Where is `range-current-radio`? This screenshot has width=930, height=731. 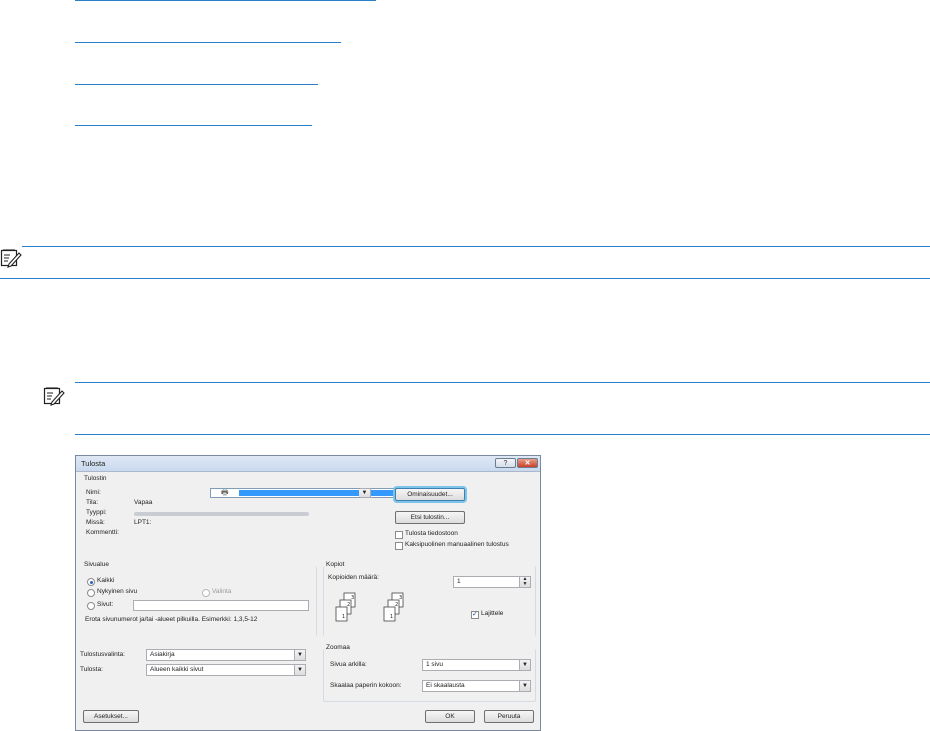 range-current-radio is located at coordinates (91, 593).